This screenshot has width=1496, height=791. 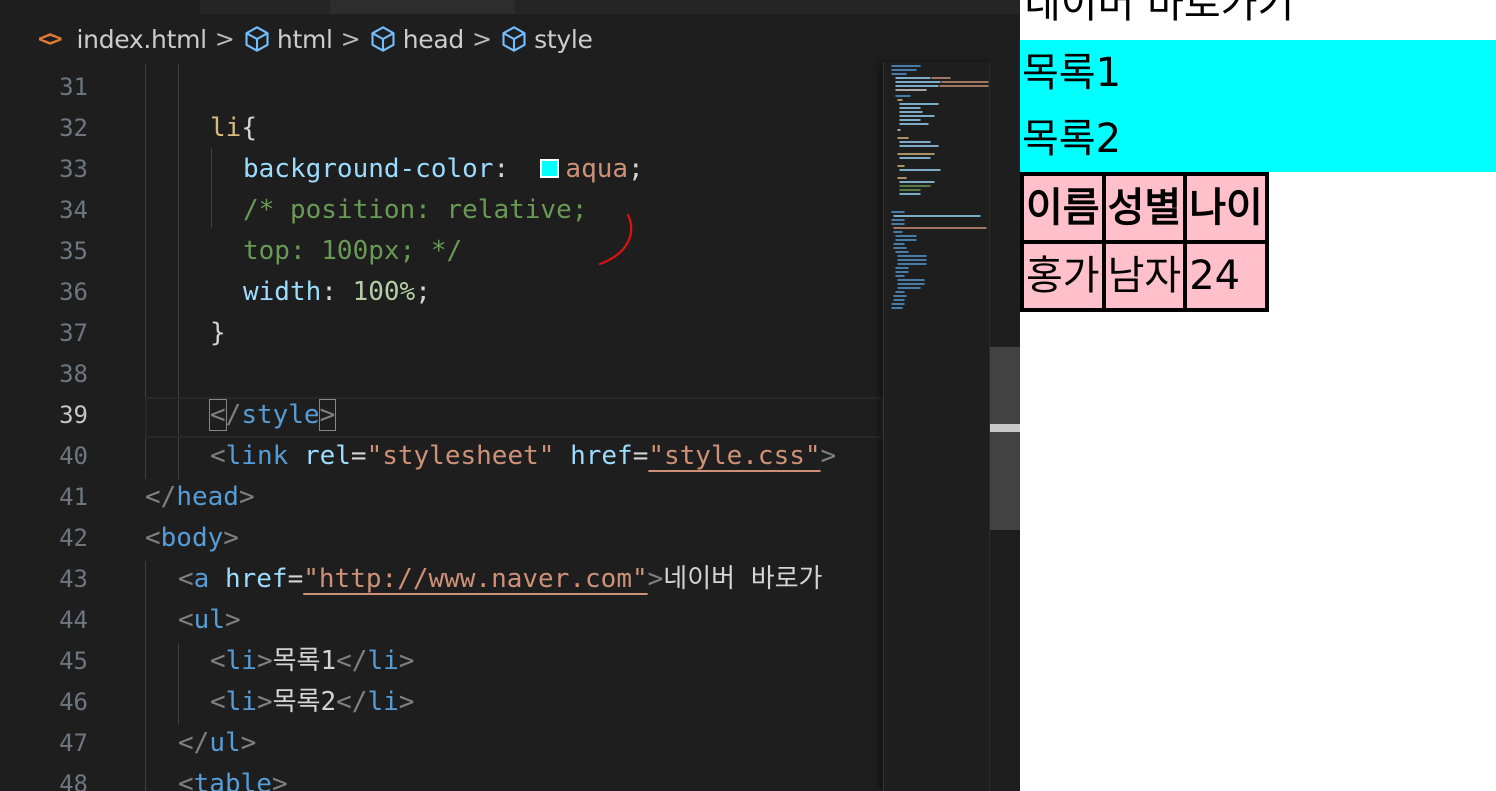 What do you see at coordinates (201, 579) in the screenshot?
I see `html-tag: a` at bounding box center [201, 579].